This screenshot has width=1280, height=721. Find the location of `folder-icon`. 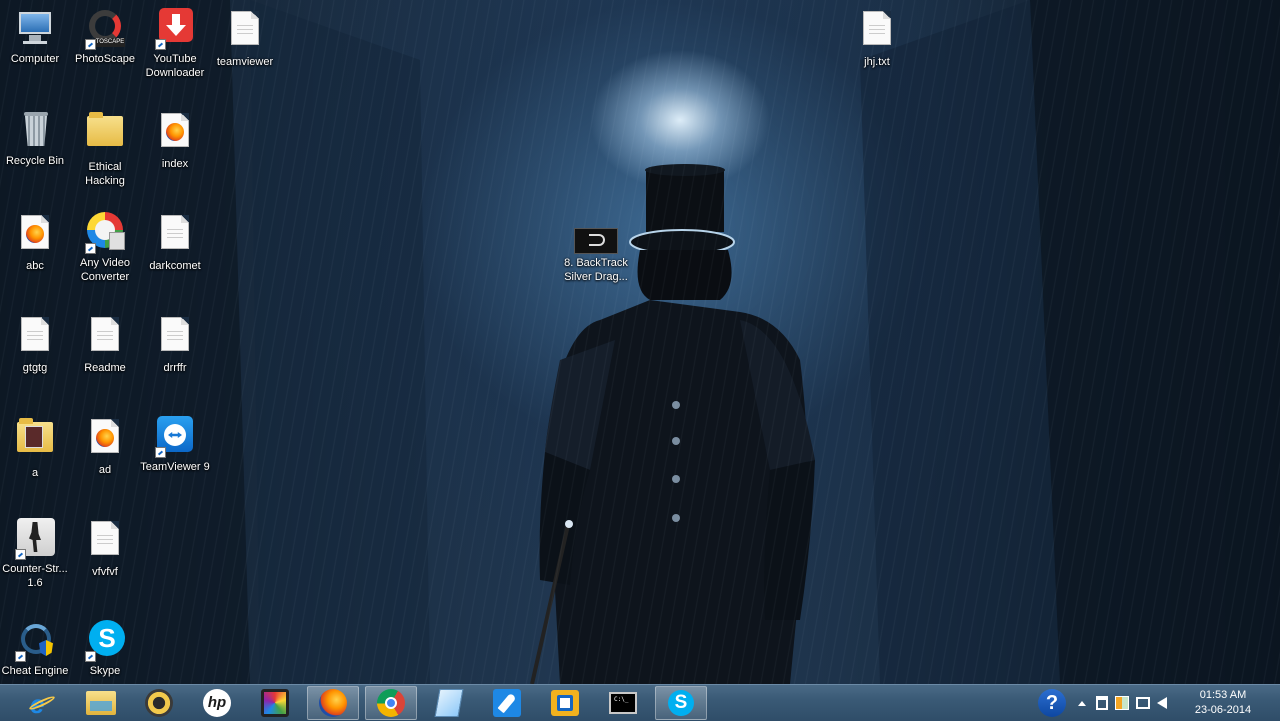

folder-icon is located at coordinates (35, 440).